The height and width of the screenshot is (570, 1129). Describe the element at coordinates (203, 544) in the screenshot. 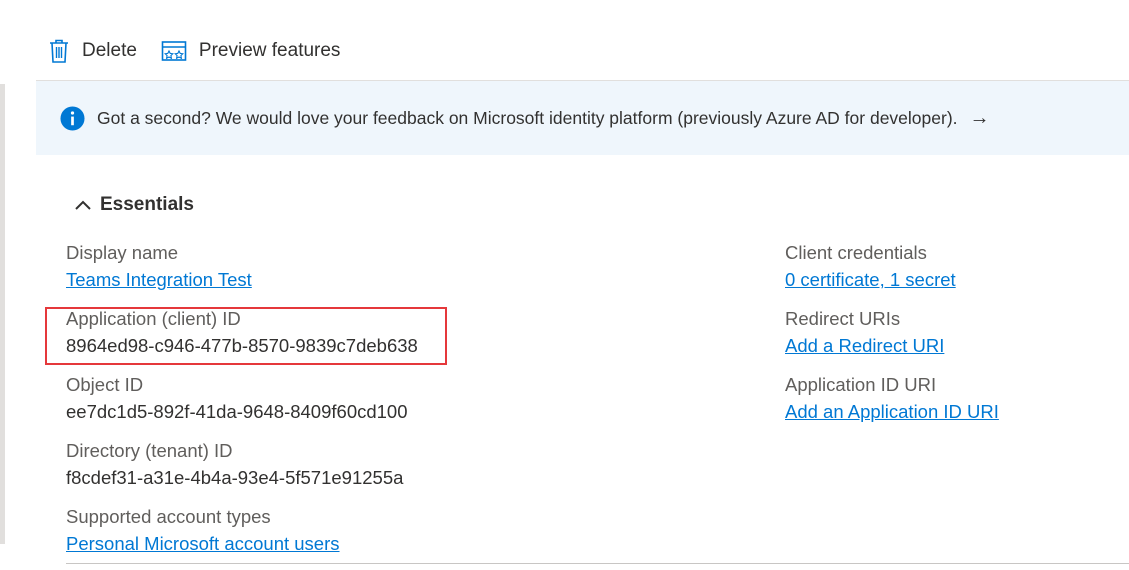

I see `account-types-link: Personal Microsoft account users` at that location.